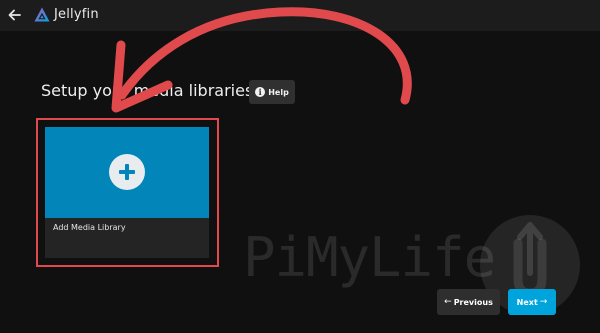 The image size is (600, 333). What do you see at coordinates (300, 15) in the screenshot?
I see `header-bar: Jellyfin` at bounding box center [300, 15].